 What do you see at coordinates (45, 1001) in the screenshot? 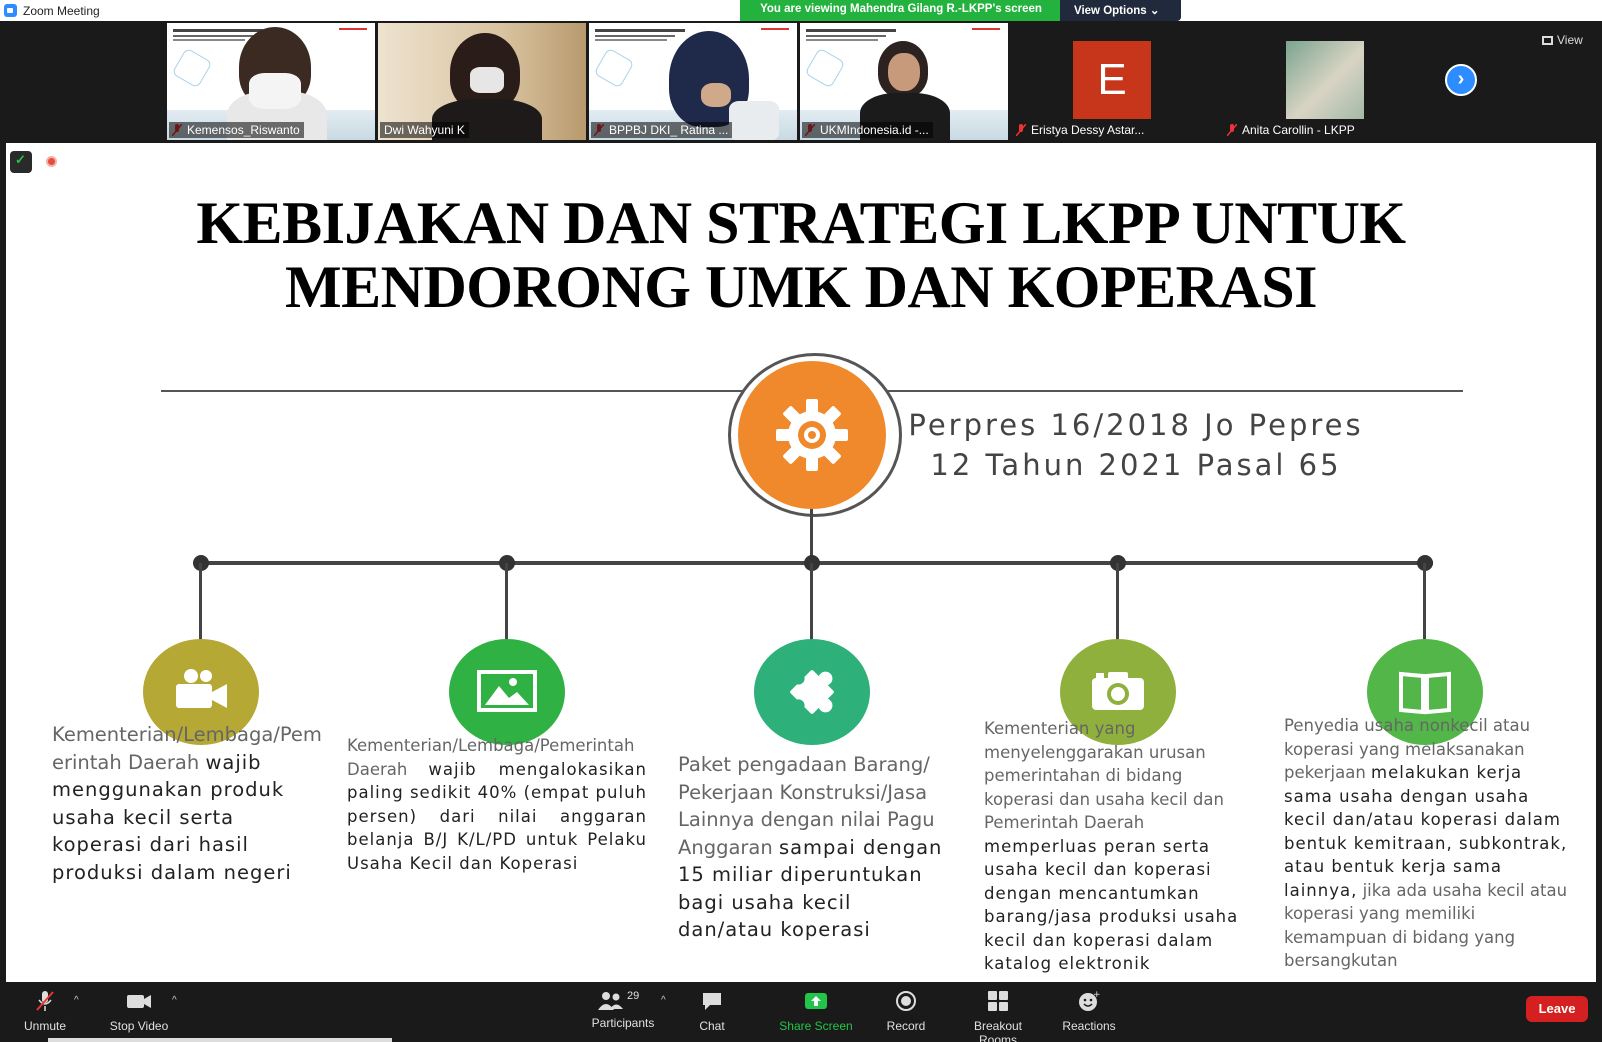
I see `muted-mic-icon` at bounding box center [45, 1001].